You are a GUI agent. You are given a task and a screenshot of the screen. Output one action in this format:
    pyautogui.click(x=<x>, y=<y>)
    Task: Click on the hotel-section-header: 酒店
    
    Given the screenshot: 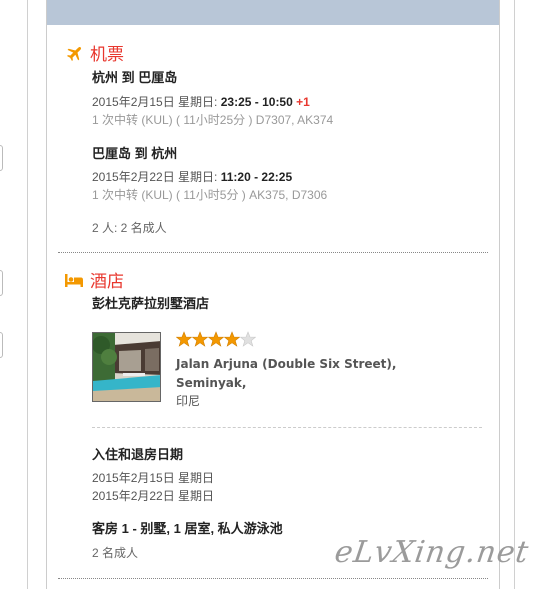 What is the action you would take?
    pyautogui.click(x=94, y=279)
    